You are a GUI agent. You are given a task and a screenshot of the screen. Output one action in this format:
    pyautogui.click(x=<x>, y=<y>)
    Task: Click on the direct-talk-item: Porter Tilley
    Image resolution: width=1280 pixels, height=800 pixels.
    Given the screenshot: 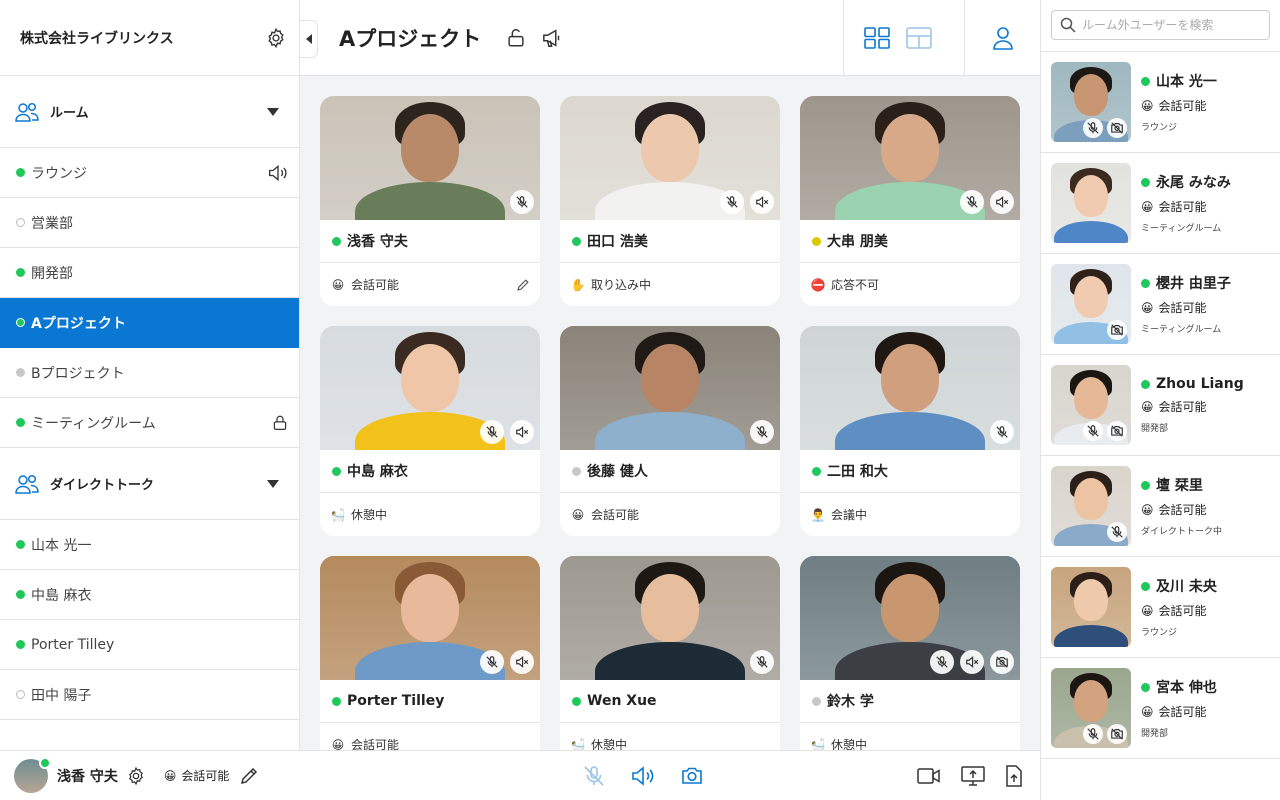 What is the action you would take?
    pyautogui.click(x=149, y=645)
    